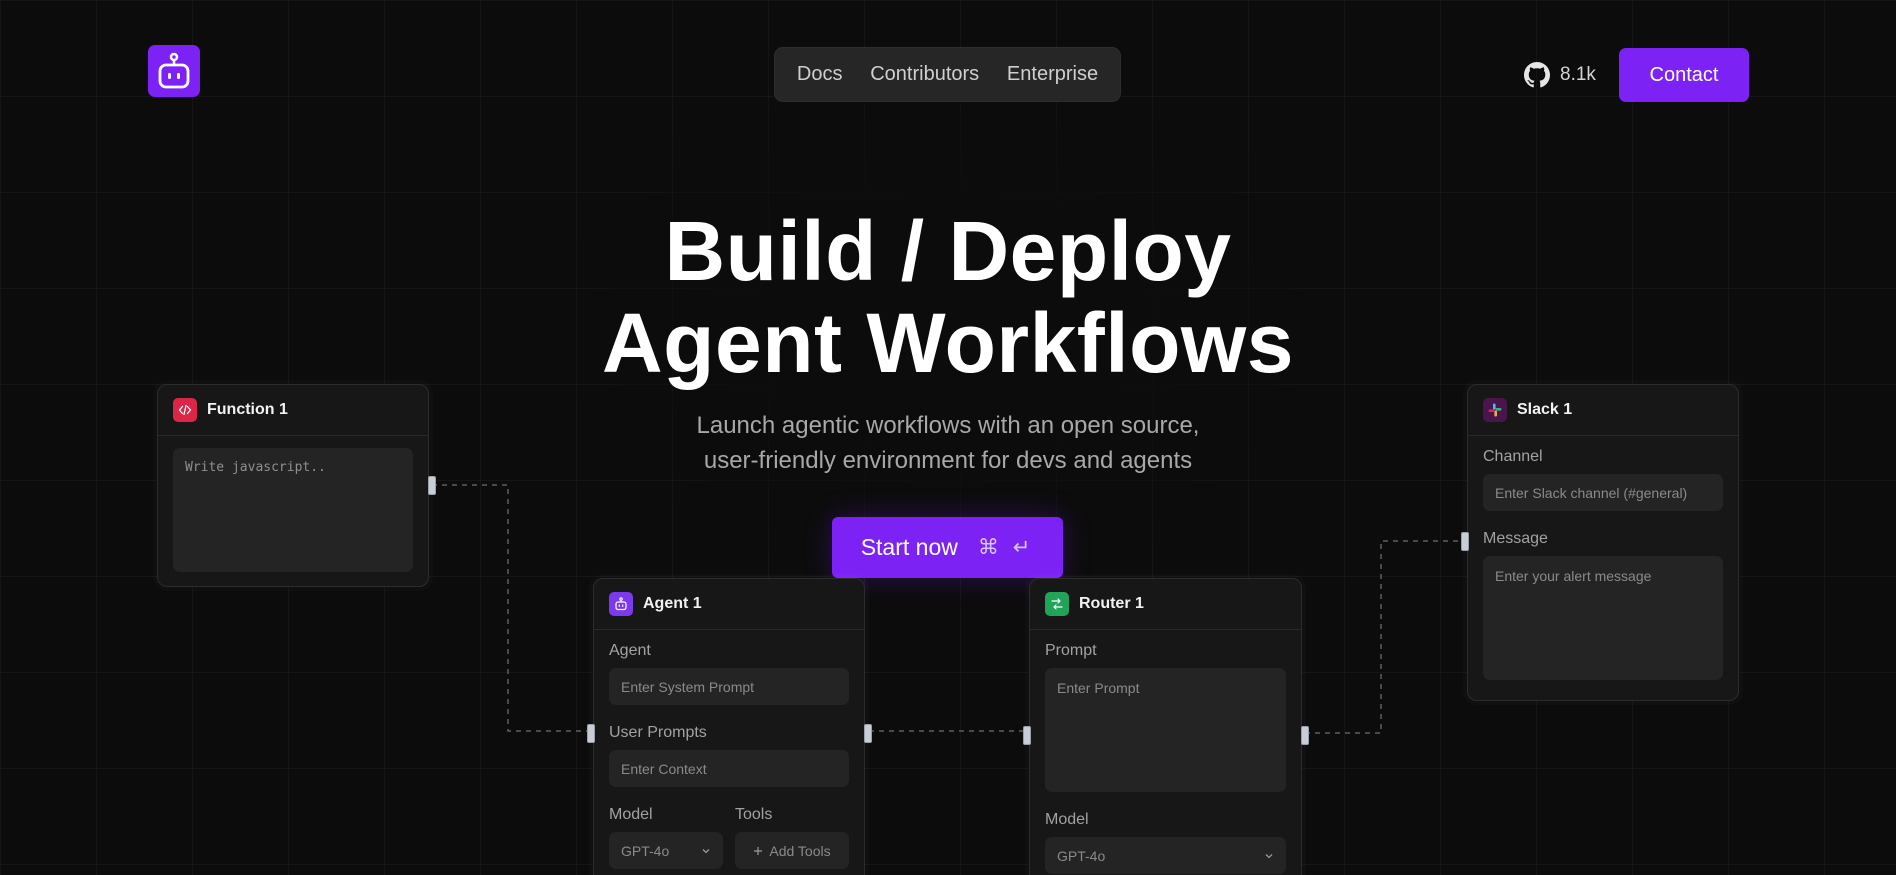  Describe the element at coordinates (1591, 492) in the screenshot. I see `slack-channel-placeholder: Enter Slack channel (#general)` at that location.